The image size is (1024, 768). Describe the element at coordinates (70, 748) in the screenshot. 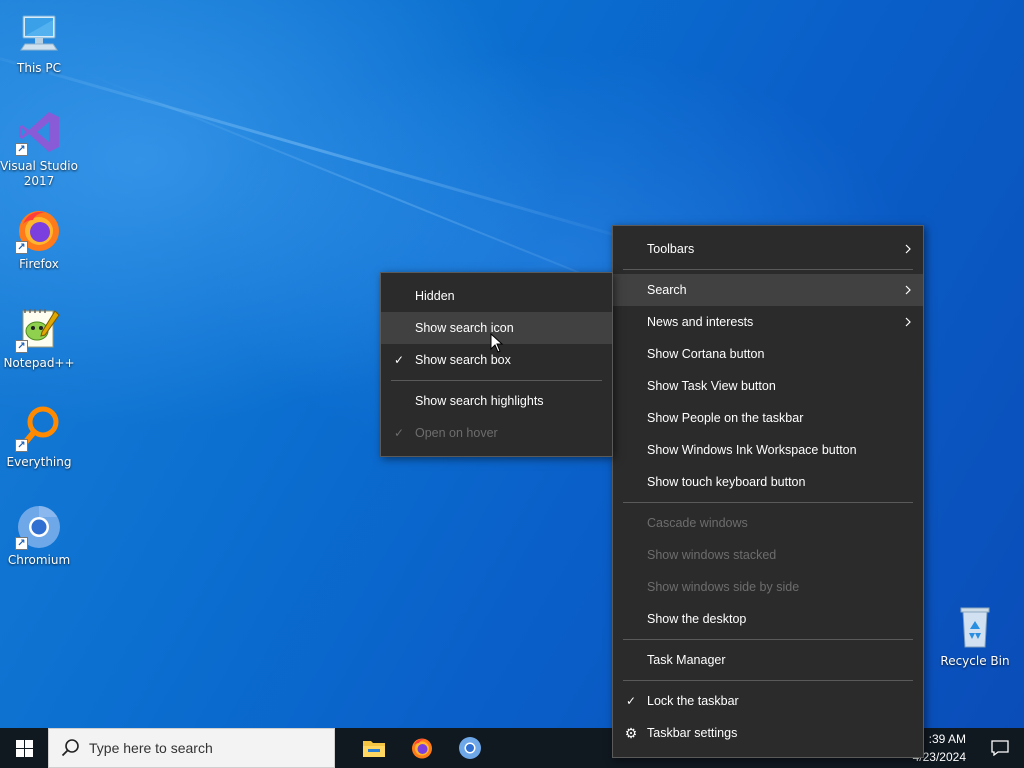

I see `search-icon` at that location.